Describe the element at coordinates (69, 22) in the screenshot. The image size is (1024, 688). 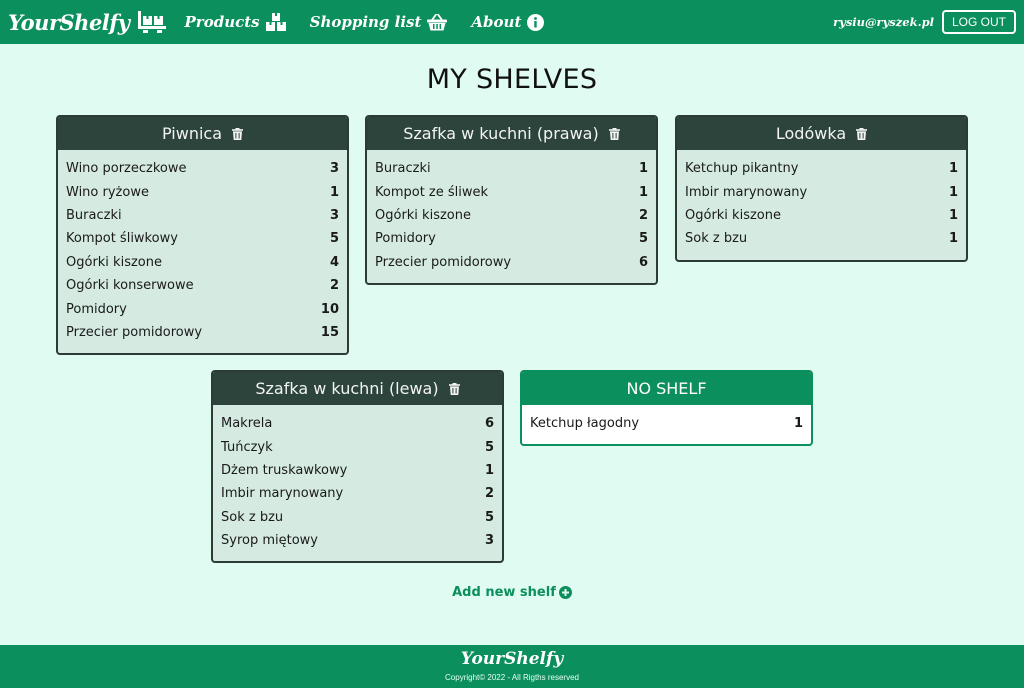
I see `brand-text: YourShelfy` at that location.